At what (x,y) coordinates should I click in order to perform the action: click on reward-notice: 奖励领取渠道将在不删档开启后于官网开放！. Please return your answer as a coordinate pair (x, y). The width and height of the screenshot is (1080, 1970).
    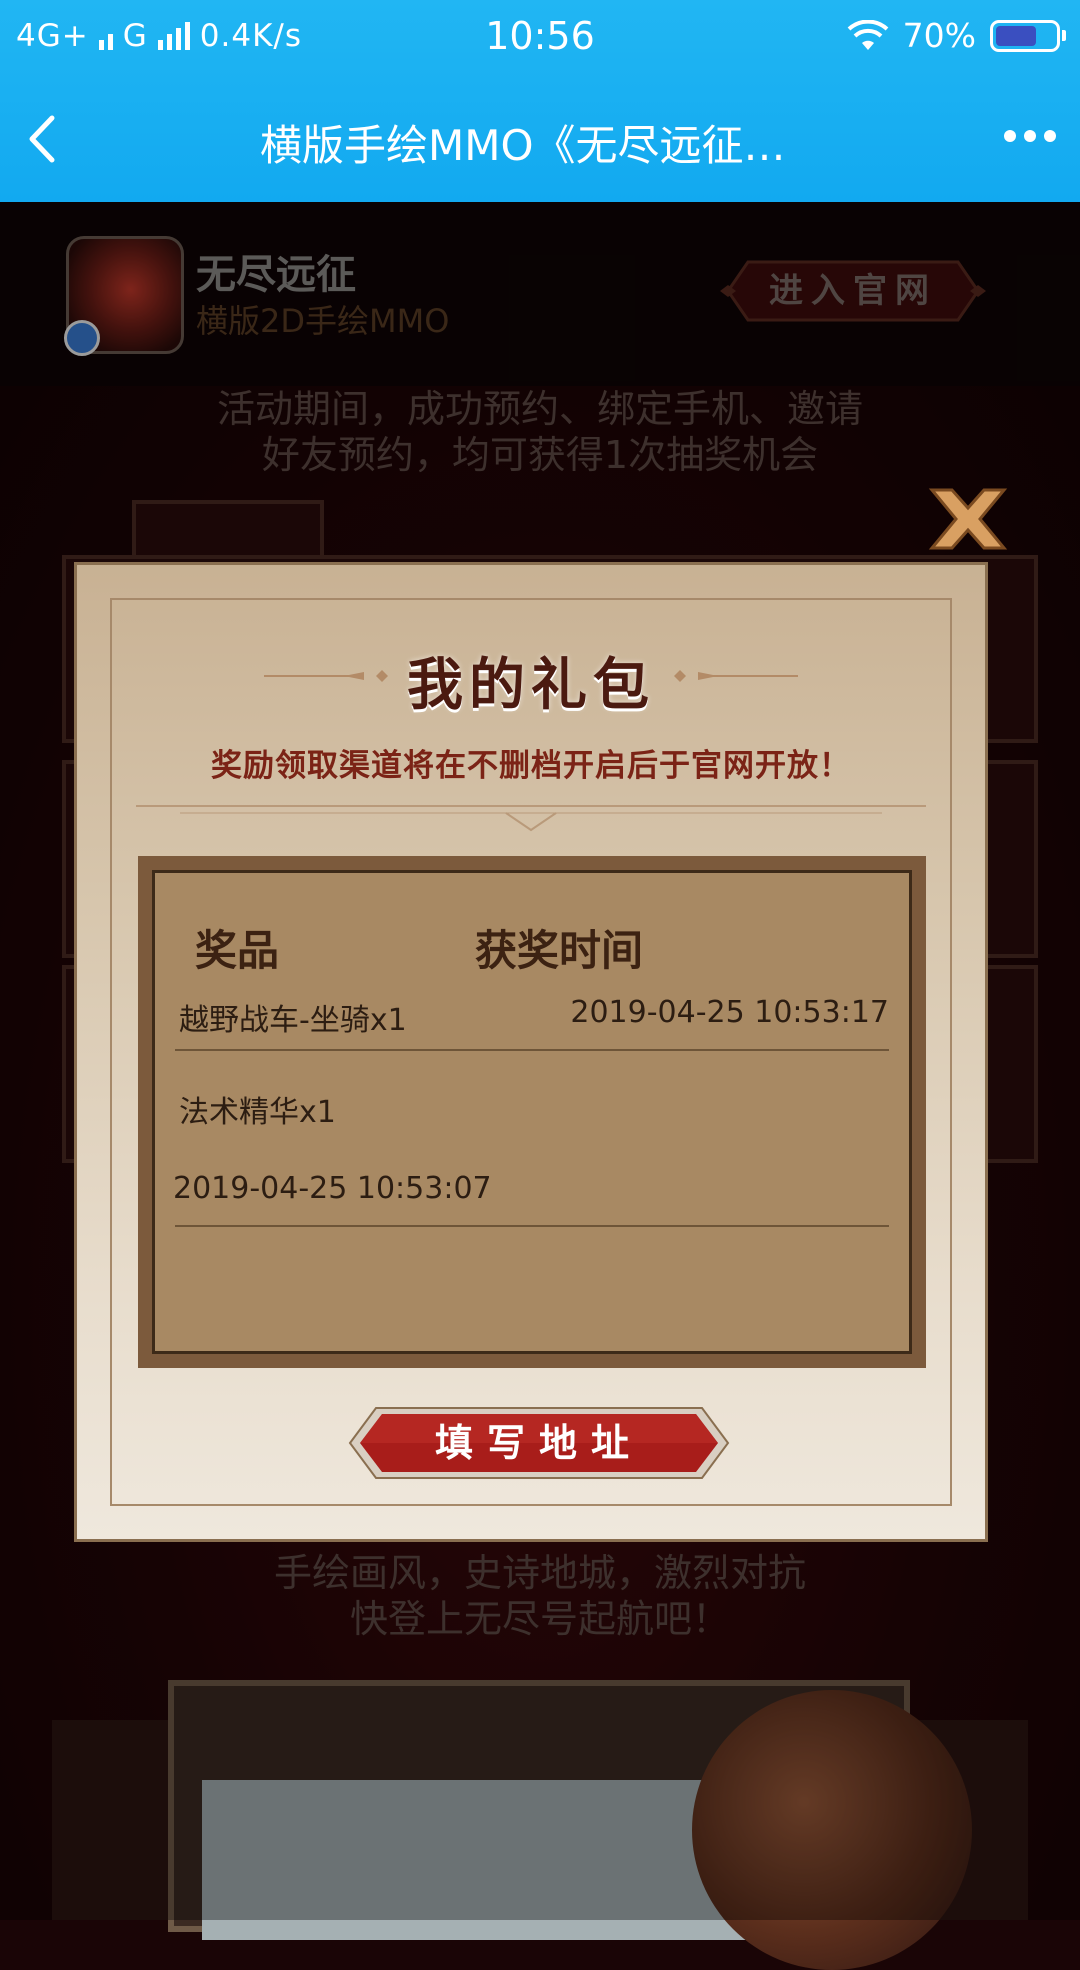
    Looking at the image, I should click on (531, 766).